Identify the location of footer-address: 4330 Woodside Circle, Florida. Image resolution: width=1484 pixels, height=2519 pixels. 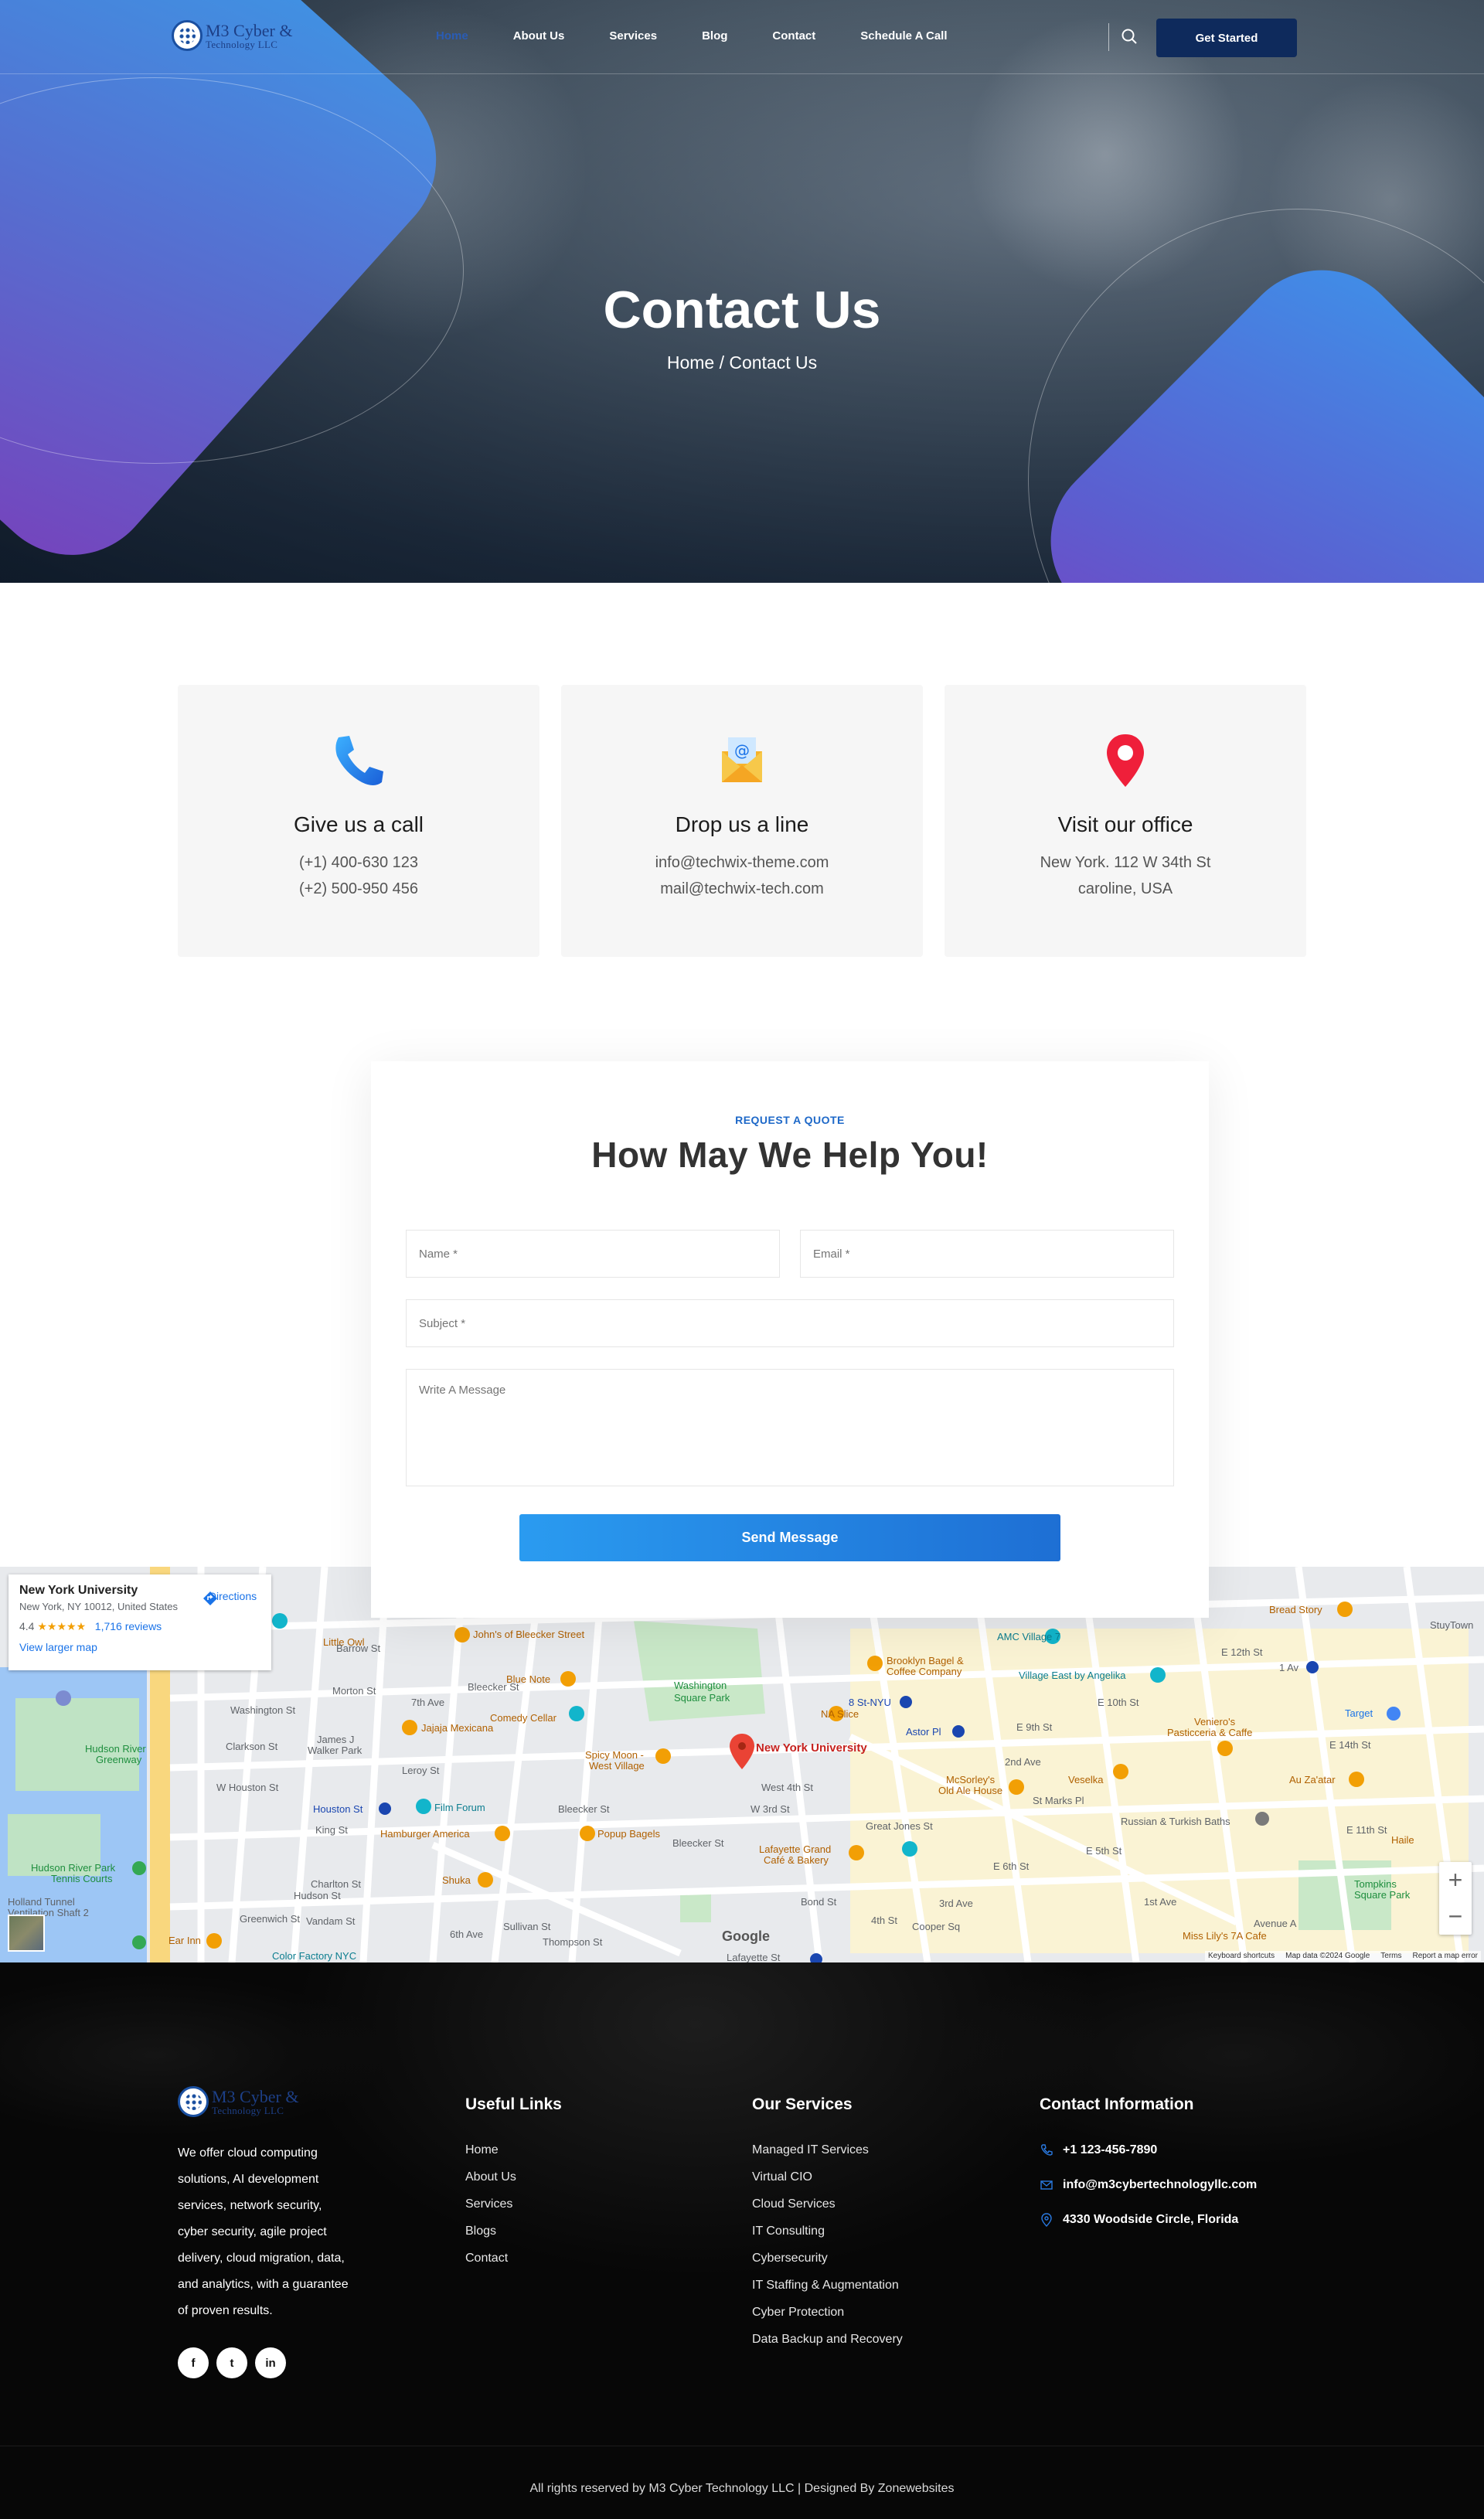
(1148, 2220).